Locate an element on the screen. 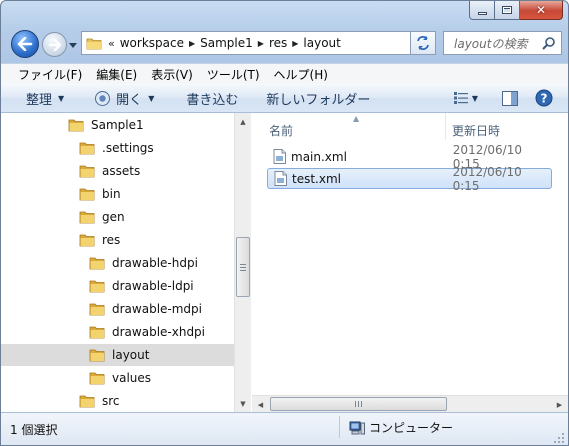  open-with-icon is located at coordinates (103, 98).